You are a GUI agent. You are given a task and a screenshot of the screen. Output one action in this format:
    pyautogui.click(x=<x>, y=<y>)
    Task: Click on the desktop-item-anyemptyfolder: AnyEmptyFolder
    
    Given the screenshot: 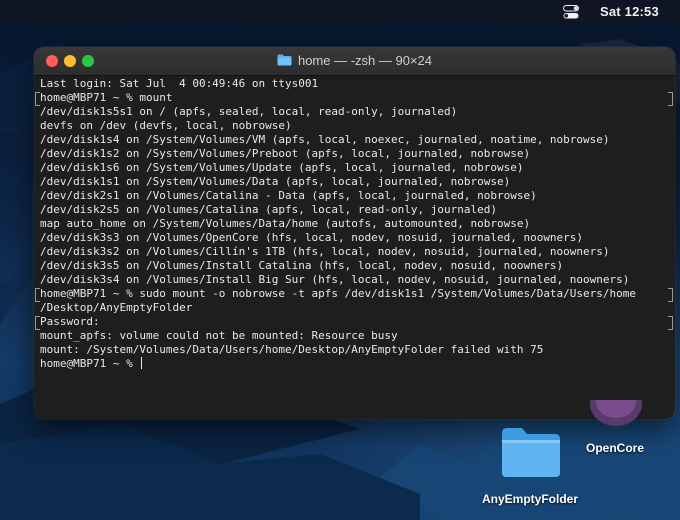 What is the action you would take?
    pyautogui.click(x=530, y=499)
    